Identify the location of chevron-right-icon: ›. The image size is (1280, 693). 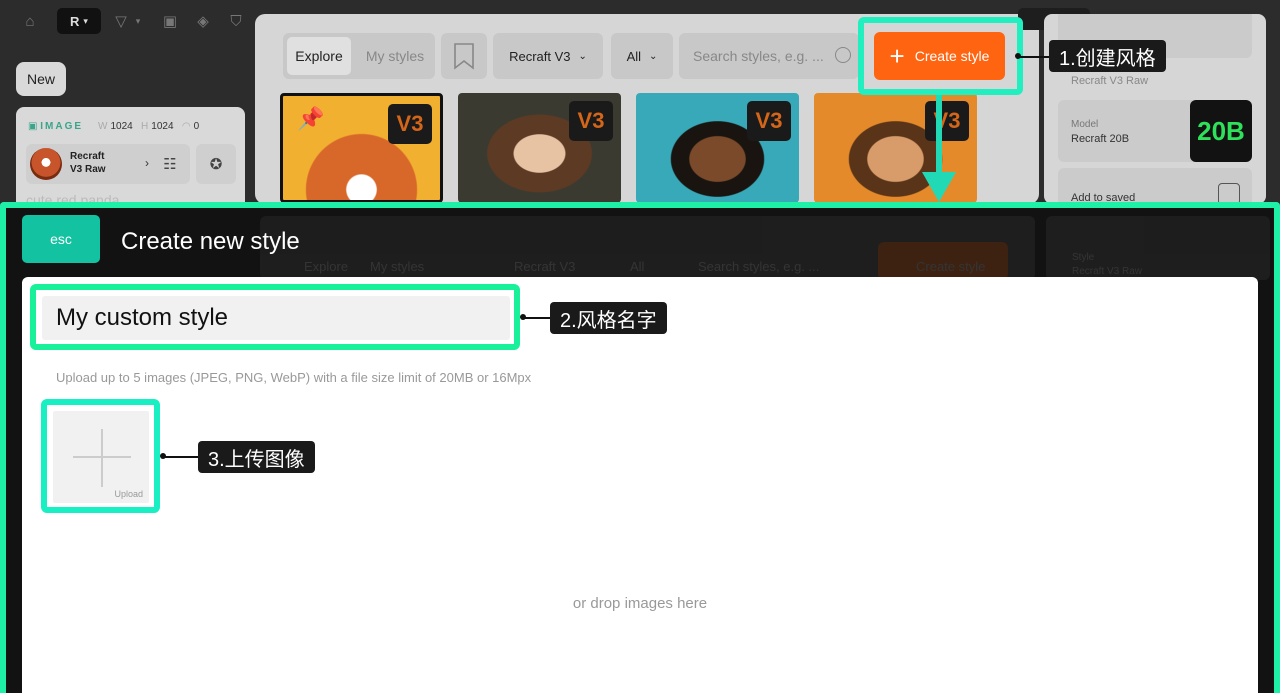
(147, 163).